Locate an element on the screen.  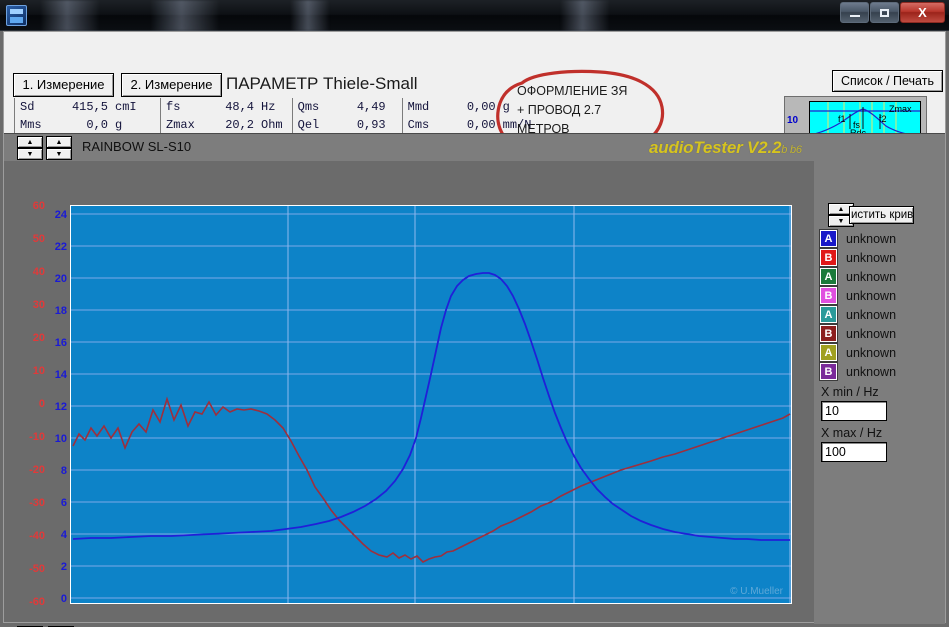
legend-item-6: B unknown is located at coordinates (858, 333).